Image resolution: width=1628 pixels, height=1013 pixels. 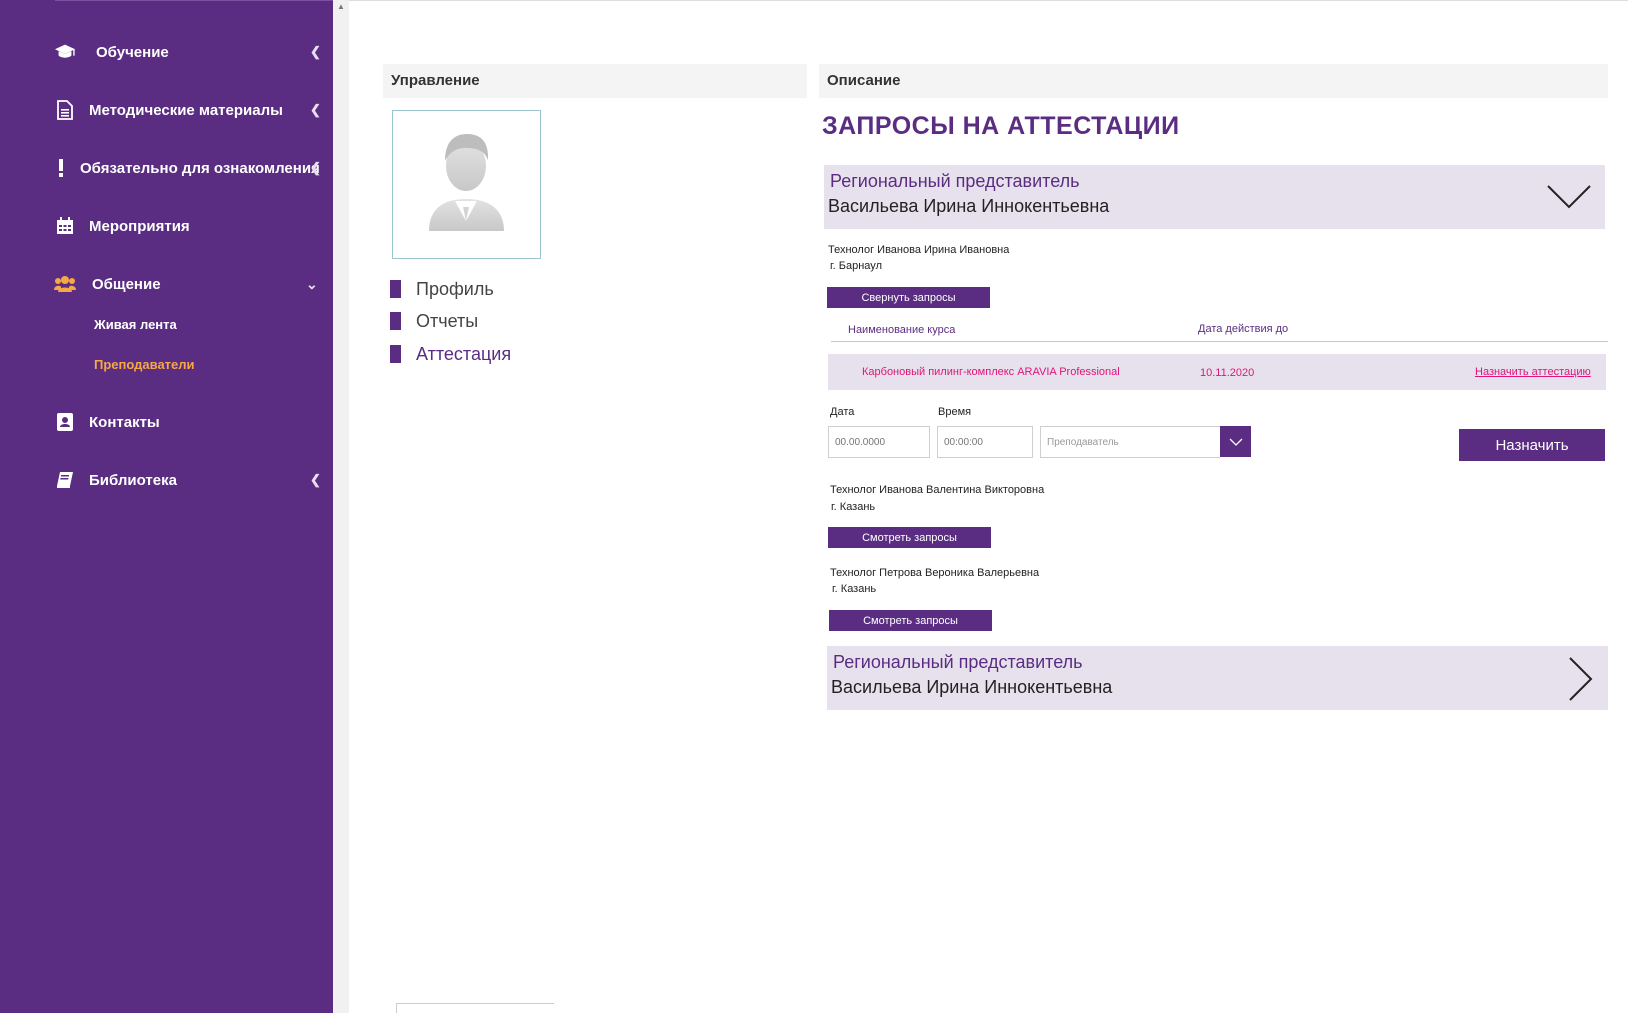 I want to click on sidebar-top-divider, so click(x=194, y=0).